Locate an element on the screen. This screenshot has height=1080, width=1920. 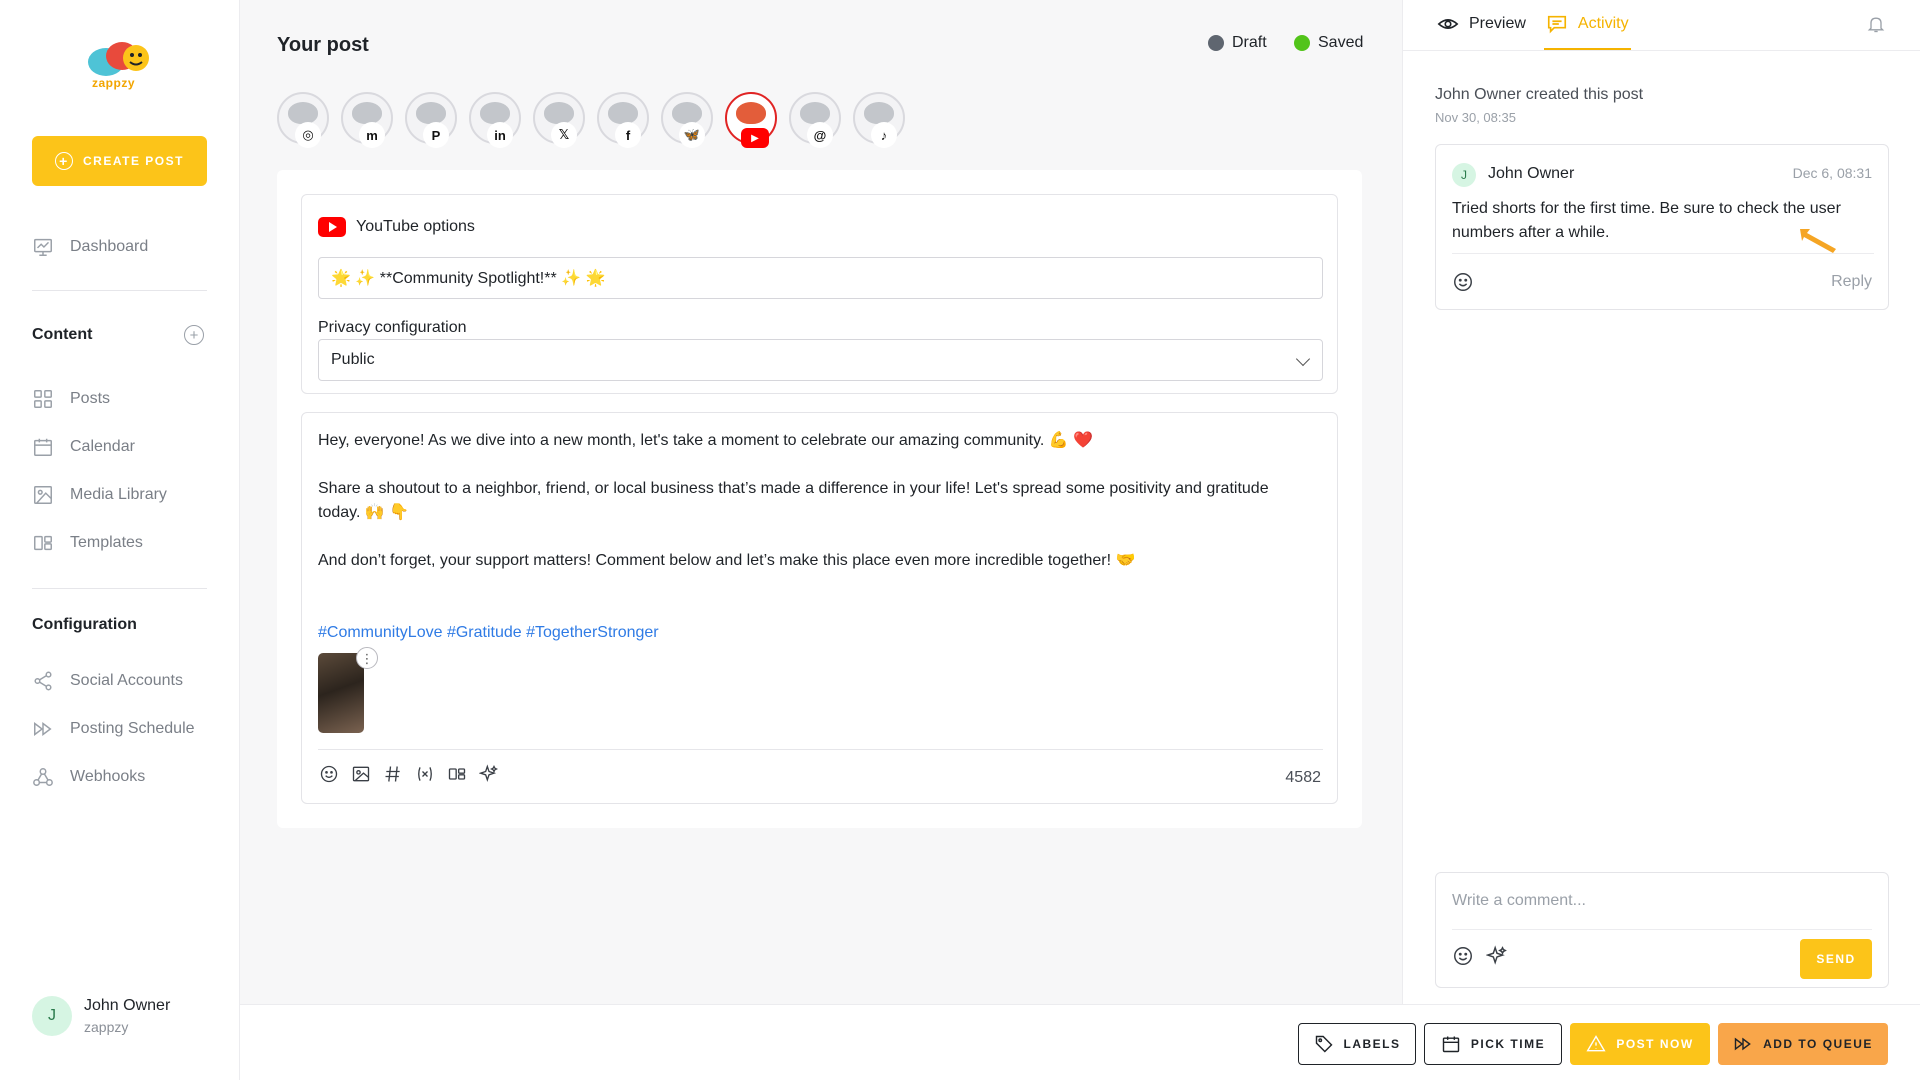
pick-time-button: PICK TIME is located at coordinates (1493, 1044).